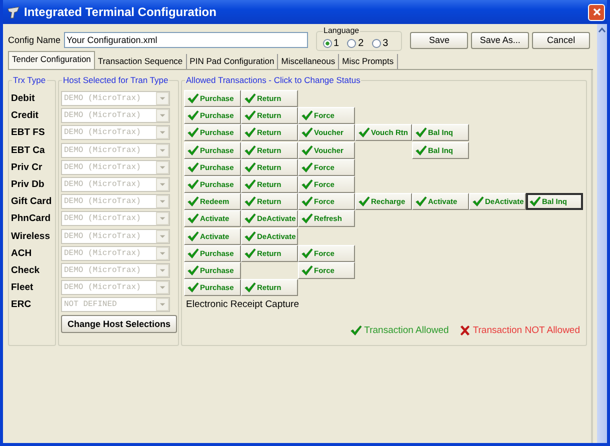 This screenshot has height=446, width=610. Describe the element at coordinates (121, 12) in the screenshot. I see `window-title: Integrated Terminal Configuration` at that location.